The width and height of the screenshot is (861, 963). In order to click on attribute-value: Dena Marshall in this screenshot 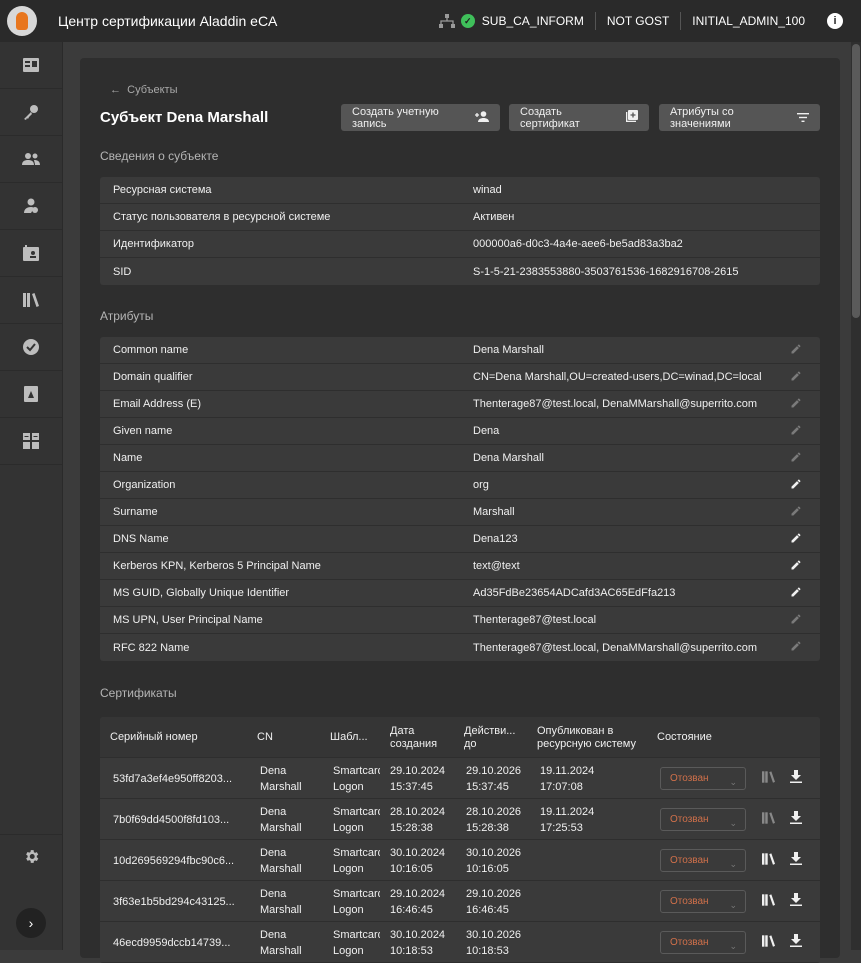, I will do `click(508, 458)`.